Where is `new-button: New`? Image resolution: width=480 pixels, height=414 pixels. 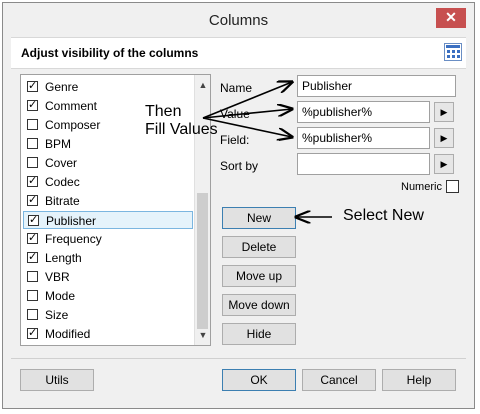
new-button: New is located at coordinates (259, 218).